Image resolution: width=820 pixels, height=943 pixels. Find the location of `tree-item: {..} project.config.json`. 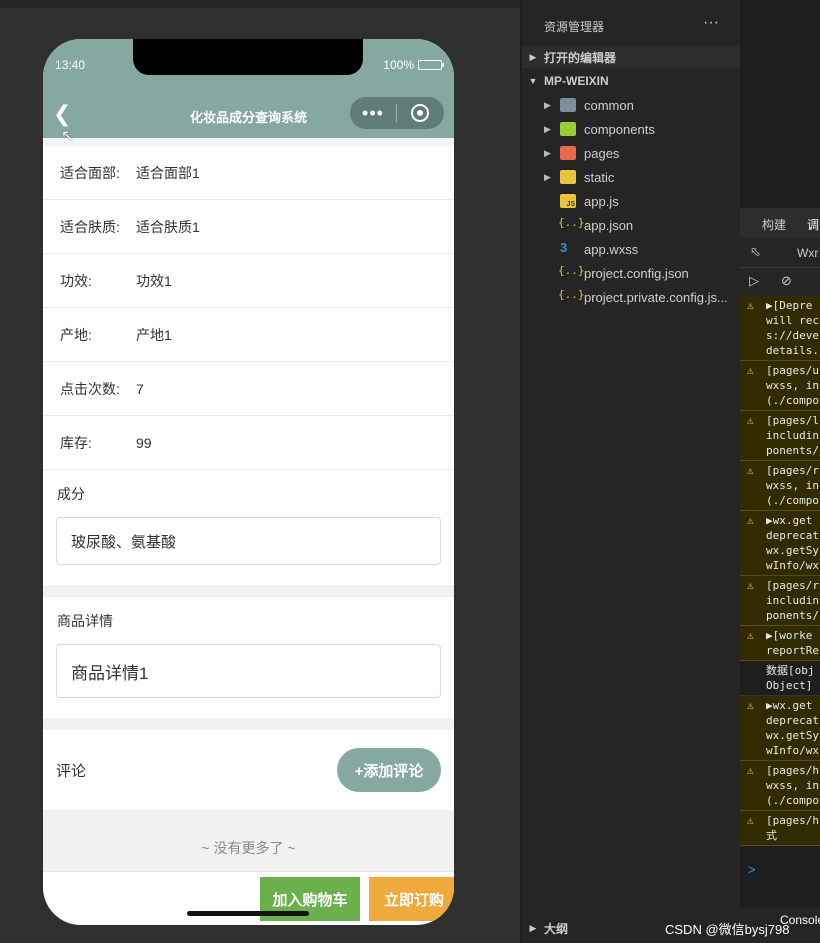

tree-item: {..} project.config.json is located at coordinates (631, 273).